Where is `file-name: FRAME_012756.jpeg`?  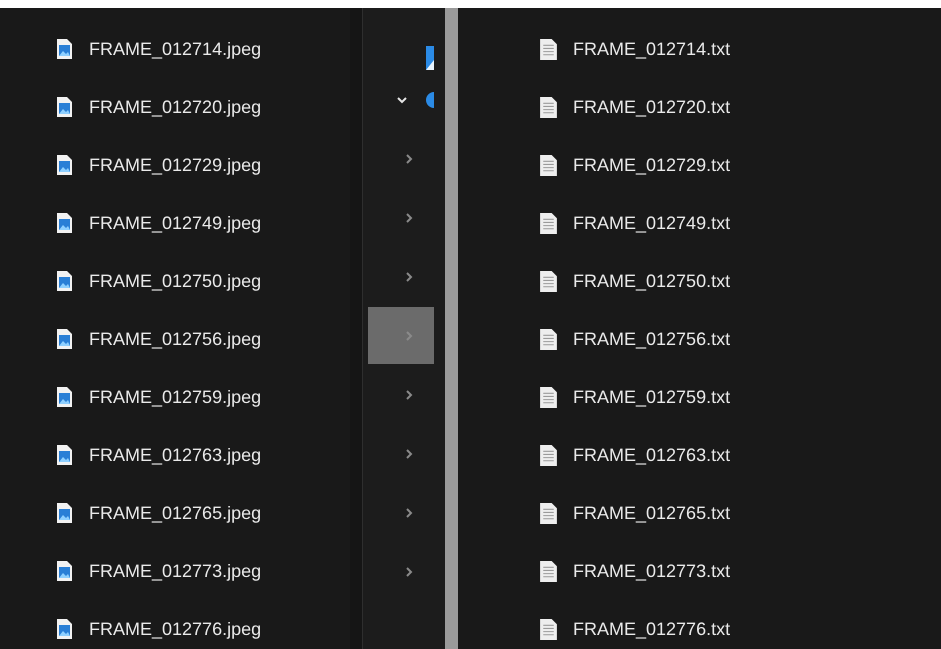
file-name: FRAME_012756.jpeg is located at coordinates (175, 339).